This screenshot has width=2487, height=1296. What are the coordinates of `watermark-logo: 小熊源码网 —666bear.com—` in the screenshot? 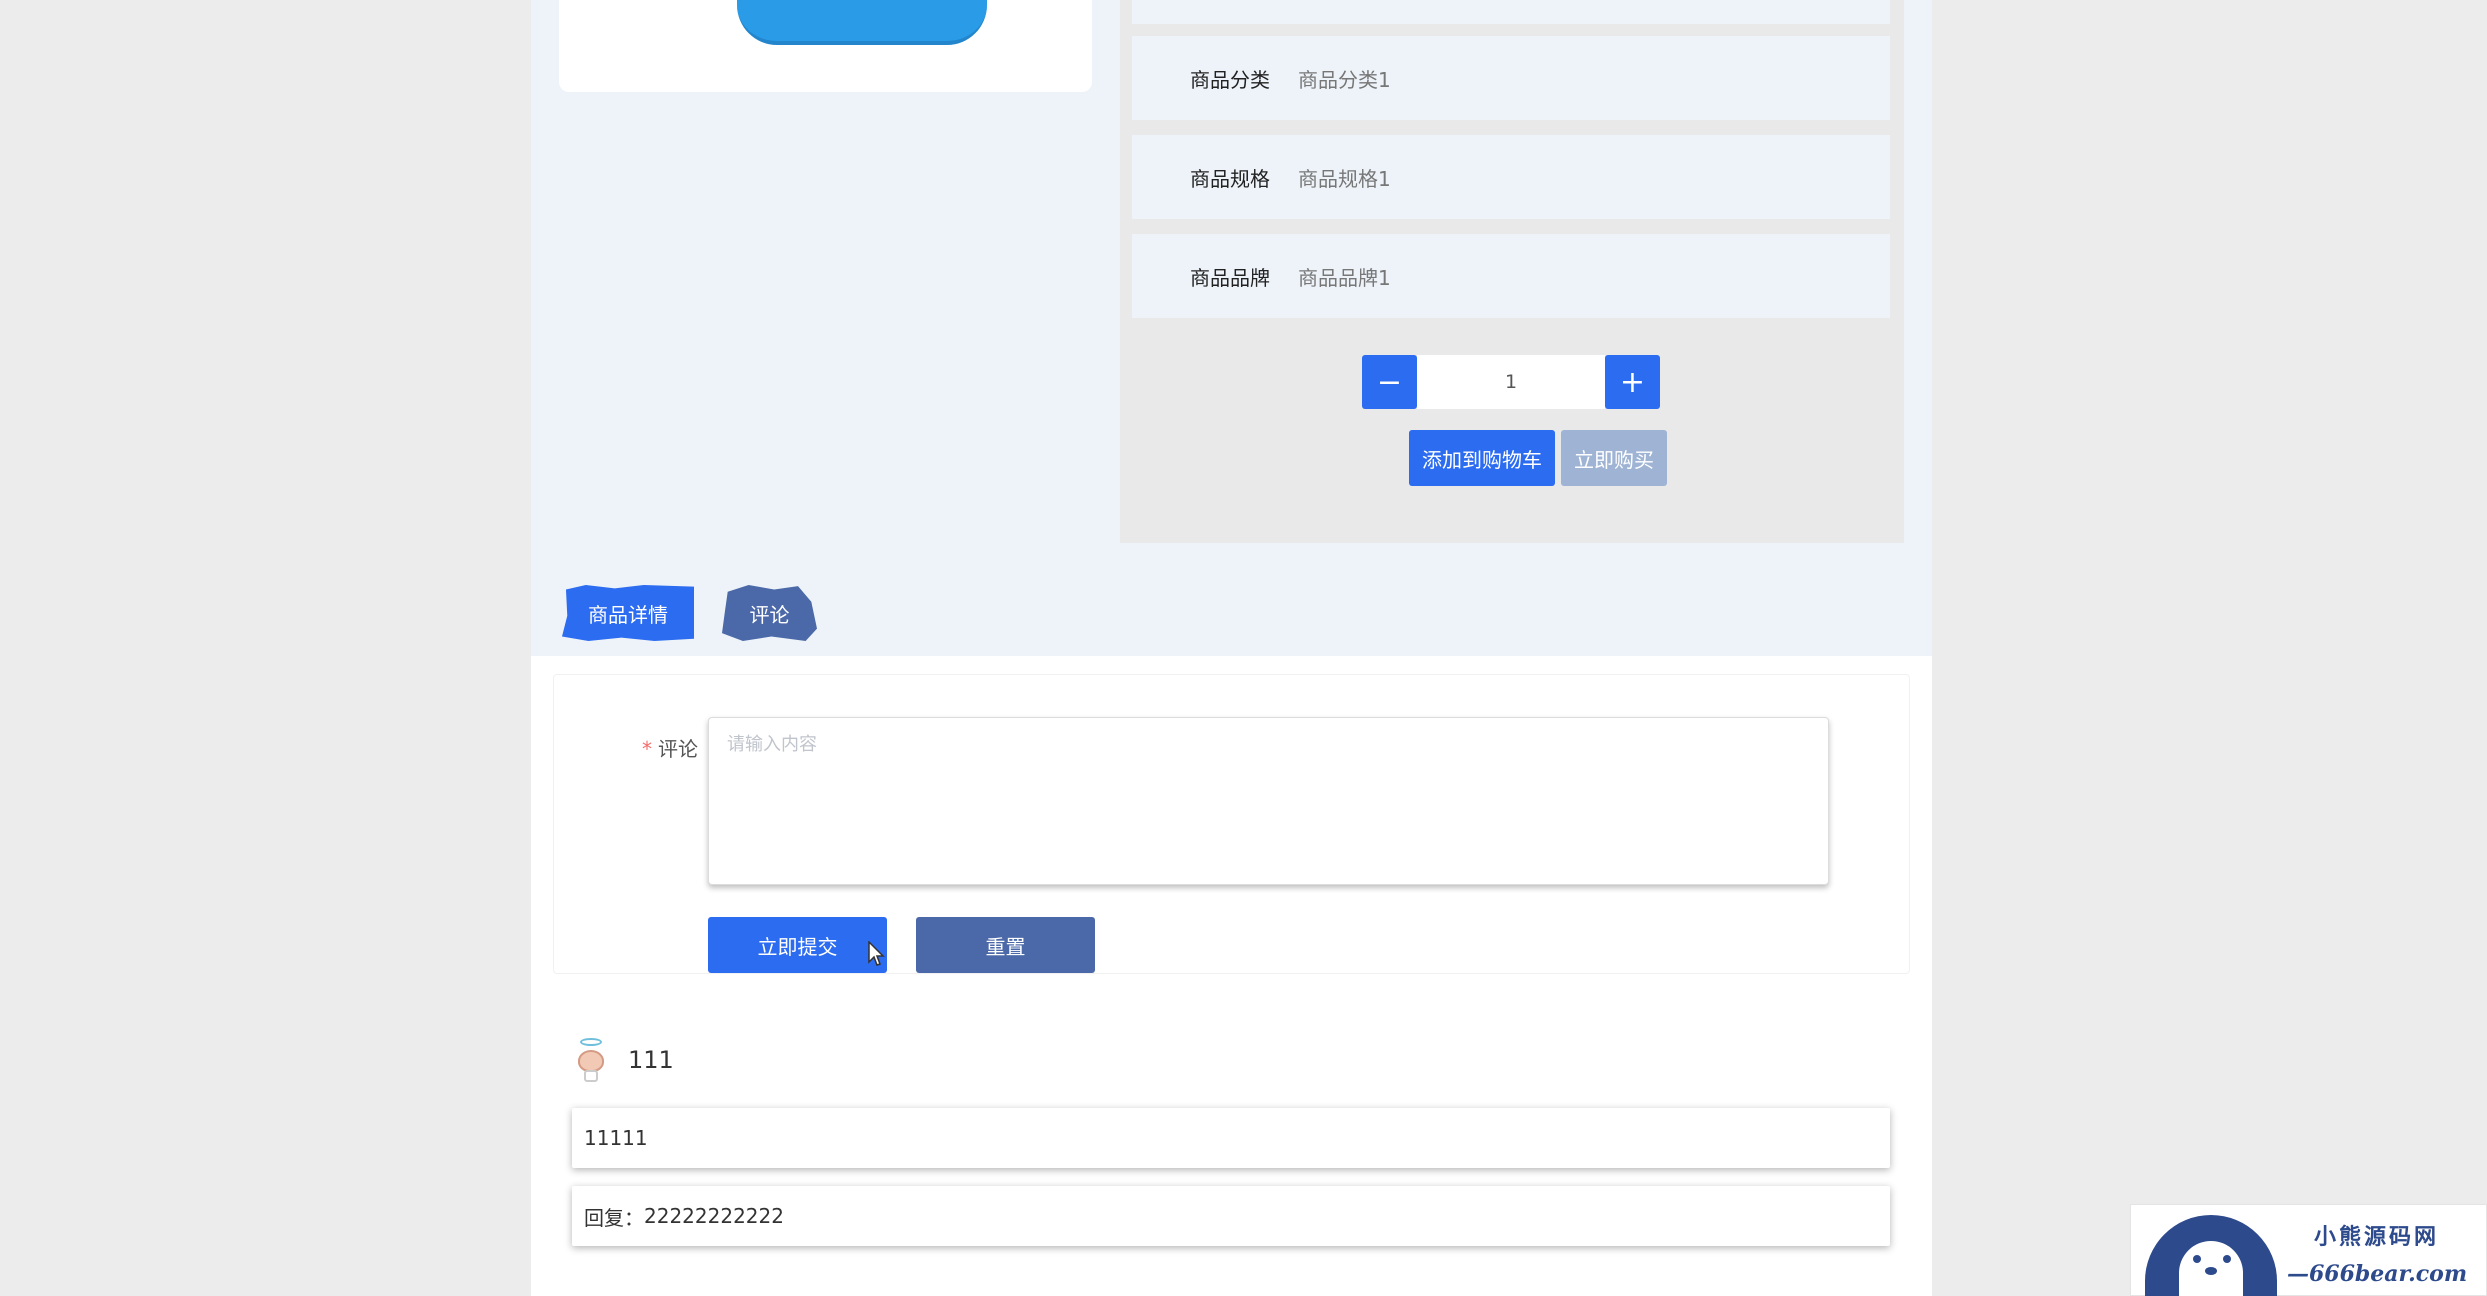 It's located at (2308, 1250).